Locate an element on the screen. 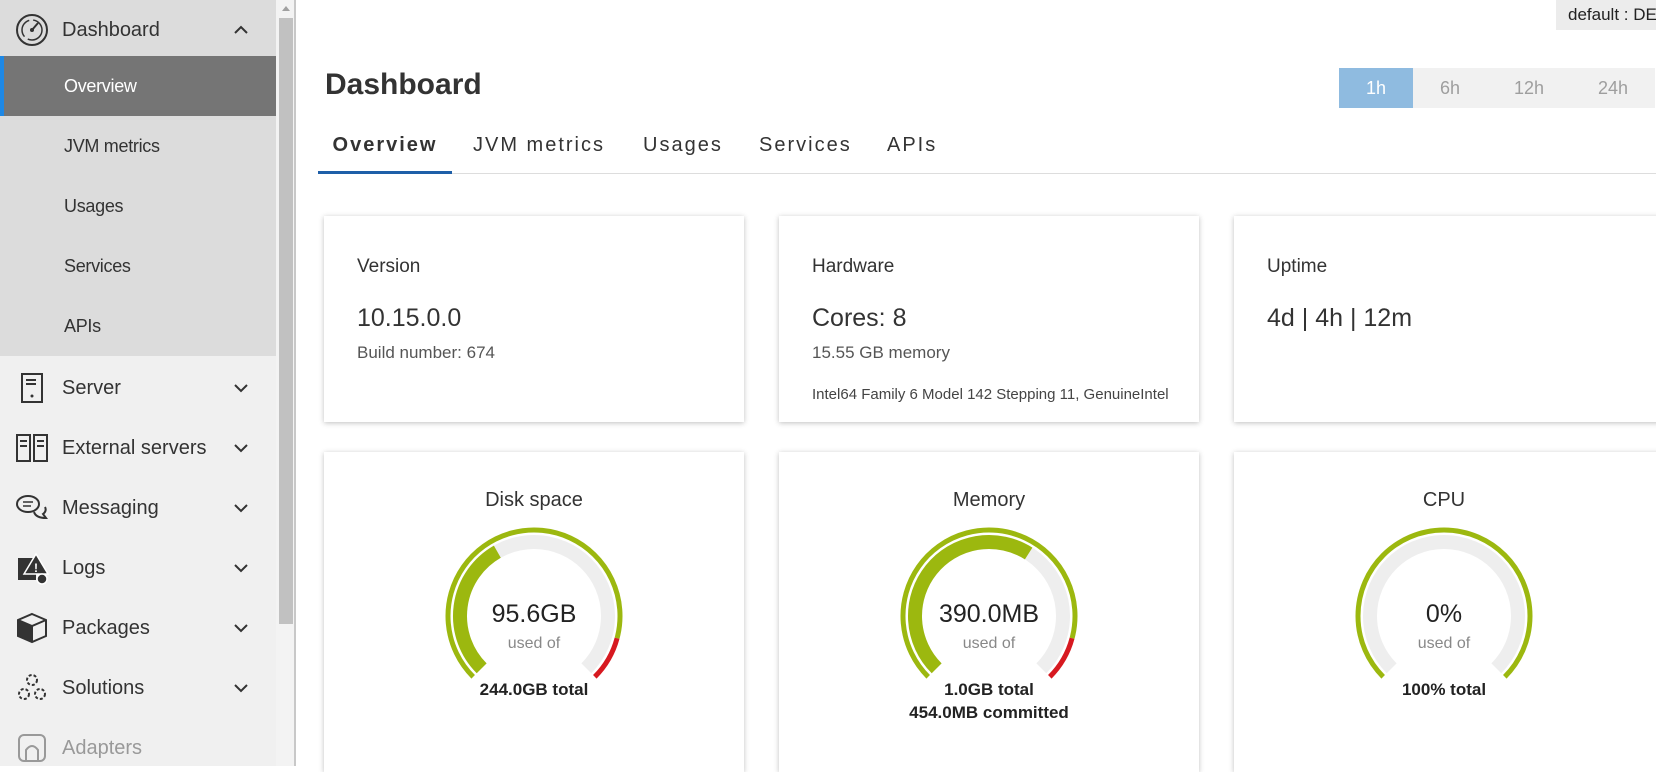  sidebar-scrollbar is located at coordinates (286, 383).